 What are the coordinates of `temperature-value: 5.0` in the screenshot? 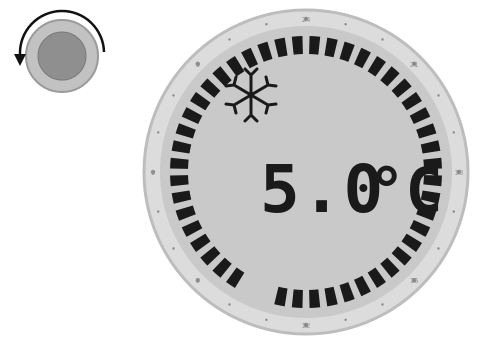 It's located at (322, 189).